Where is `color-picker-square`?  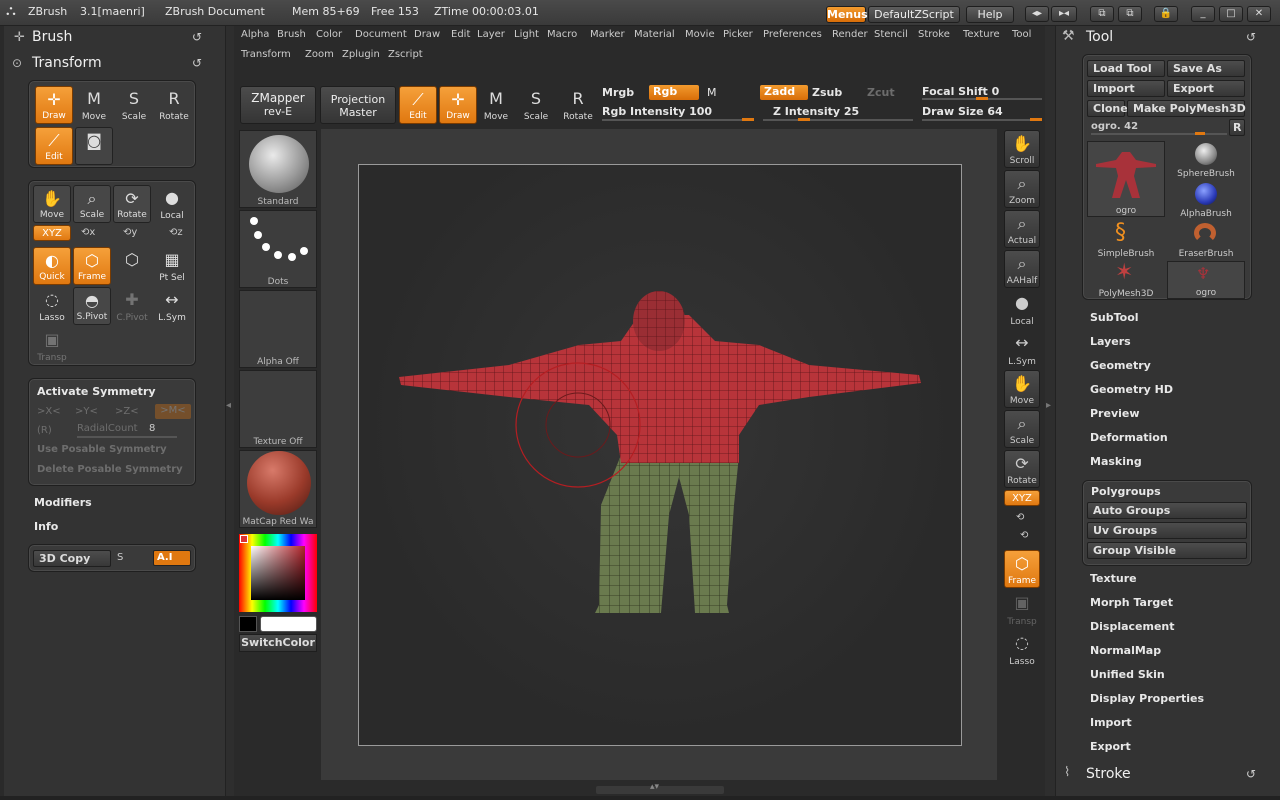 color-picker-square is located at coordinates (278, 573).